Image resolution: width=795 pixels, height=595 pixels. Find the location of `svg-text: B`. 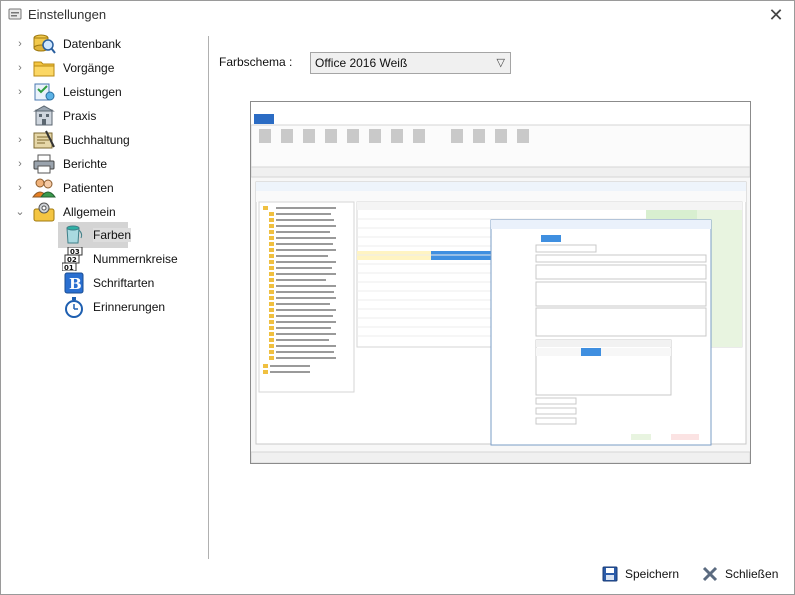

svg-text: B is located at coordinates (75, 284).